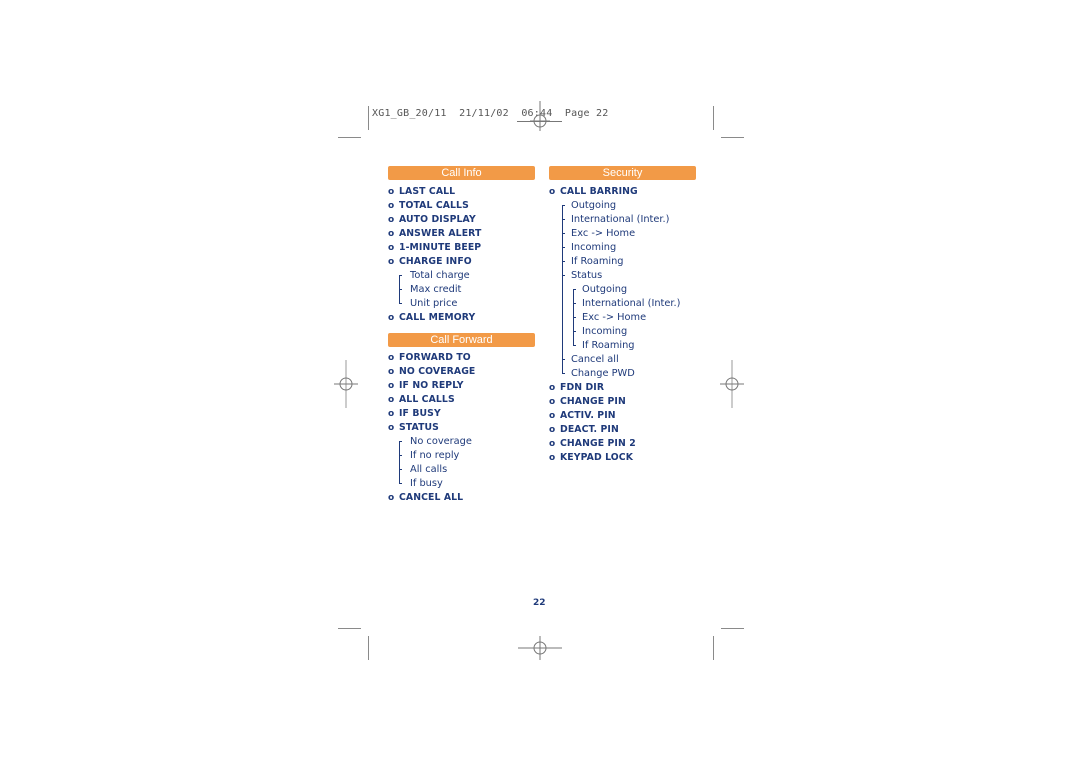  I want to click on crop-mark-bottom-right-h, so click(732, 628).